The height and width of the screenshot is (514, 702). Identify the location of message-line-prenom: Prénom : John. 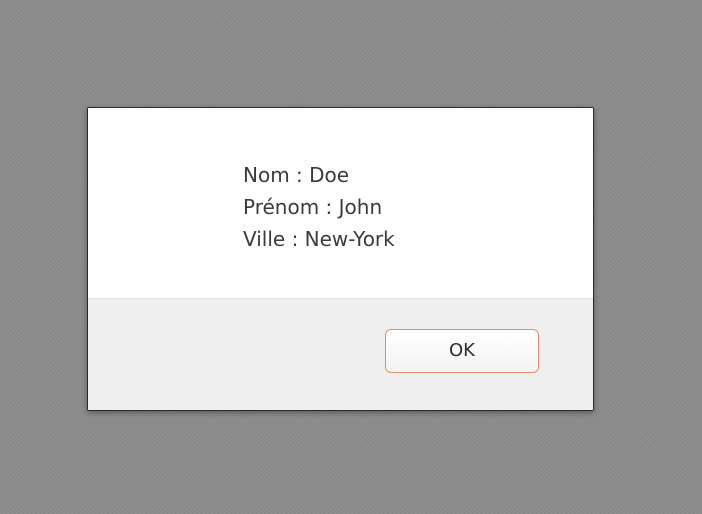
(313, 207).